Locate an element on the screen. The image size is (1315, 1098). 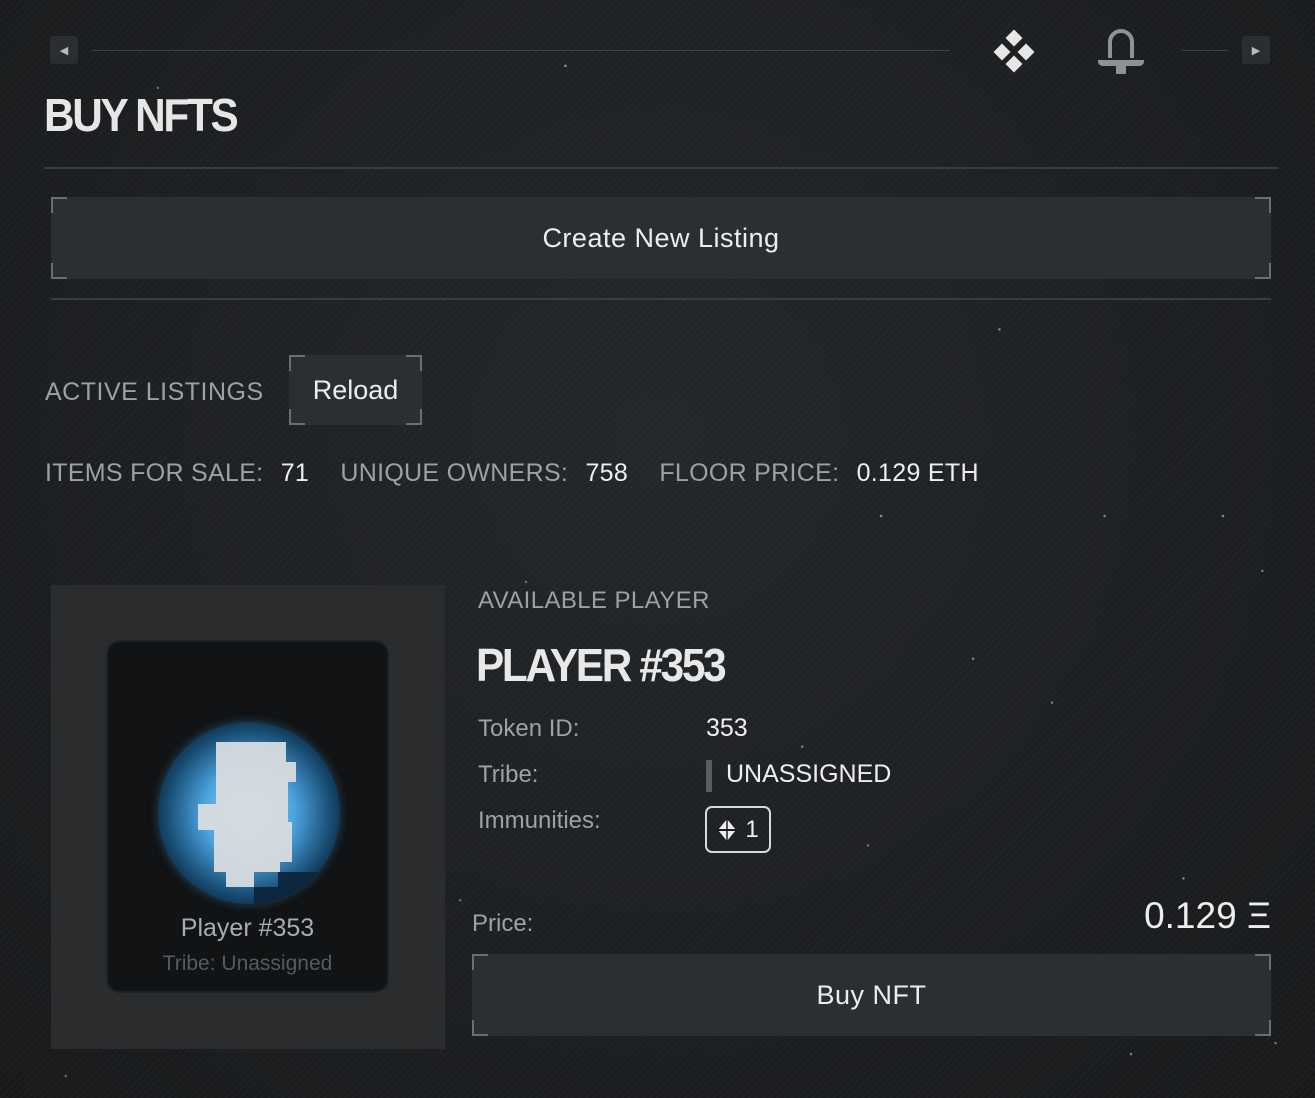
reload-label: Reload is located at coordinates (355, 389).